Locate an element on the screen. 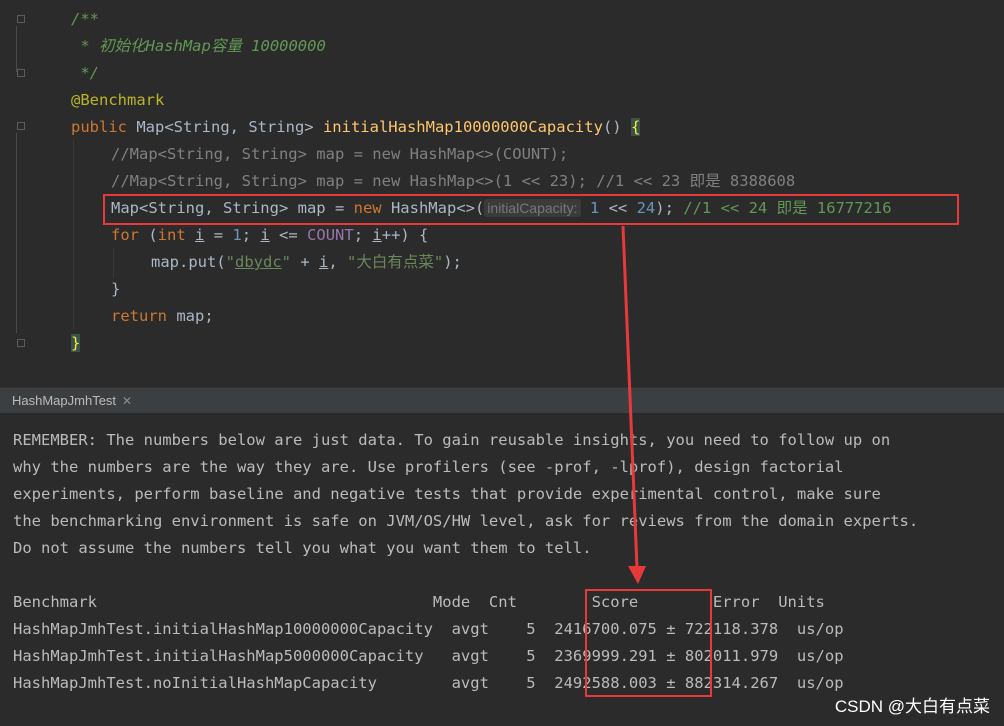 This screenshot has height=726, width=1004. watermark: CSDN @大白有点菜 is located at coordinates (912, 706).